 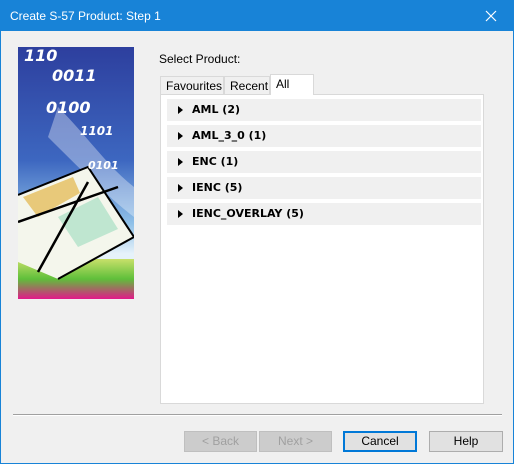 What do you see at coordinates (68, 107) in the screenshot?
I see `banner-digits-3: 0100` at bounding box center [68, 107].